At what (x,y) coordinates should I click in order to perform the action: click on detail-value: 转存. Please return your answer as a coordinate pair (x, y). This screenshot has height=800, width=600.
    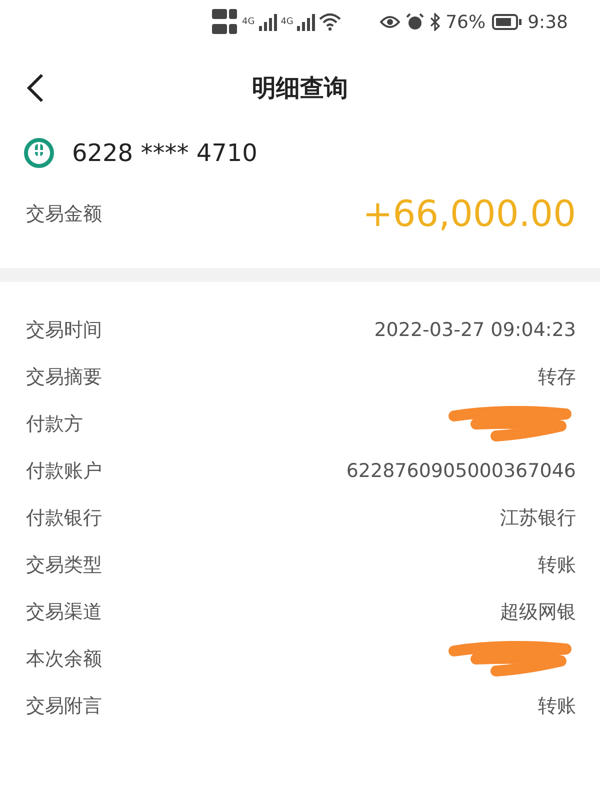
    Looking at the image, I should click on (557, 377).